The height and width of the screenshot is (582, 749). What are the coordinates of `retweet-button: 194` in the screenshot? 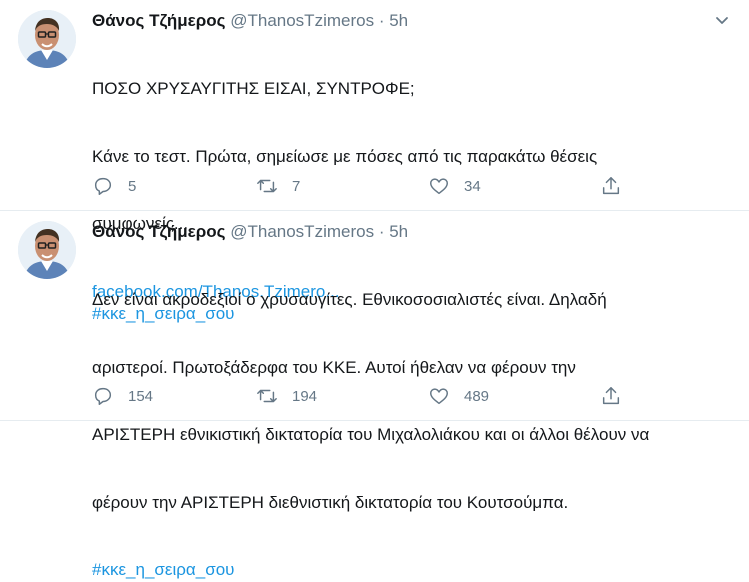 It's located at (286, 396).